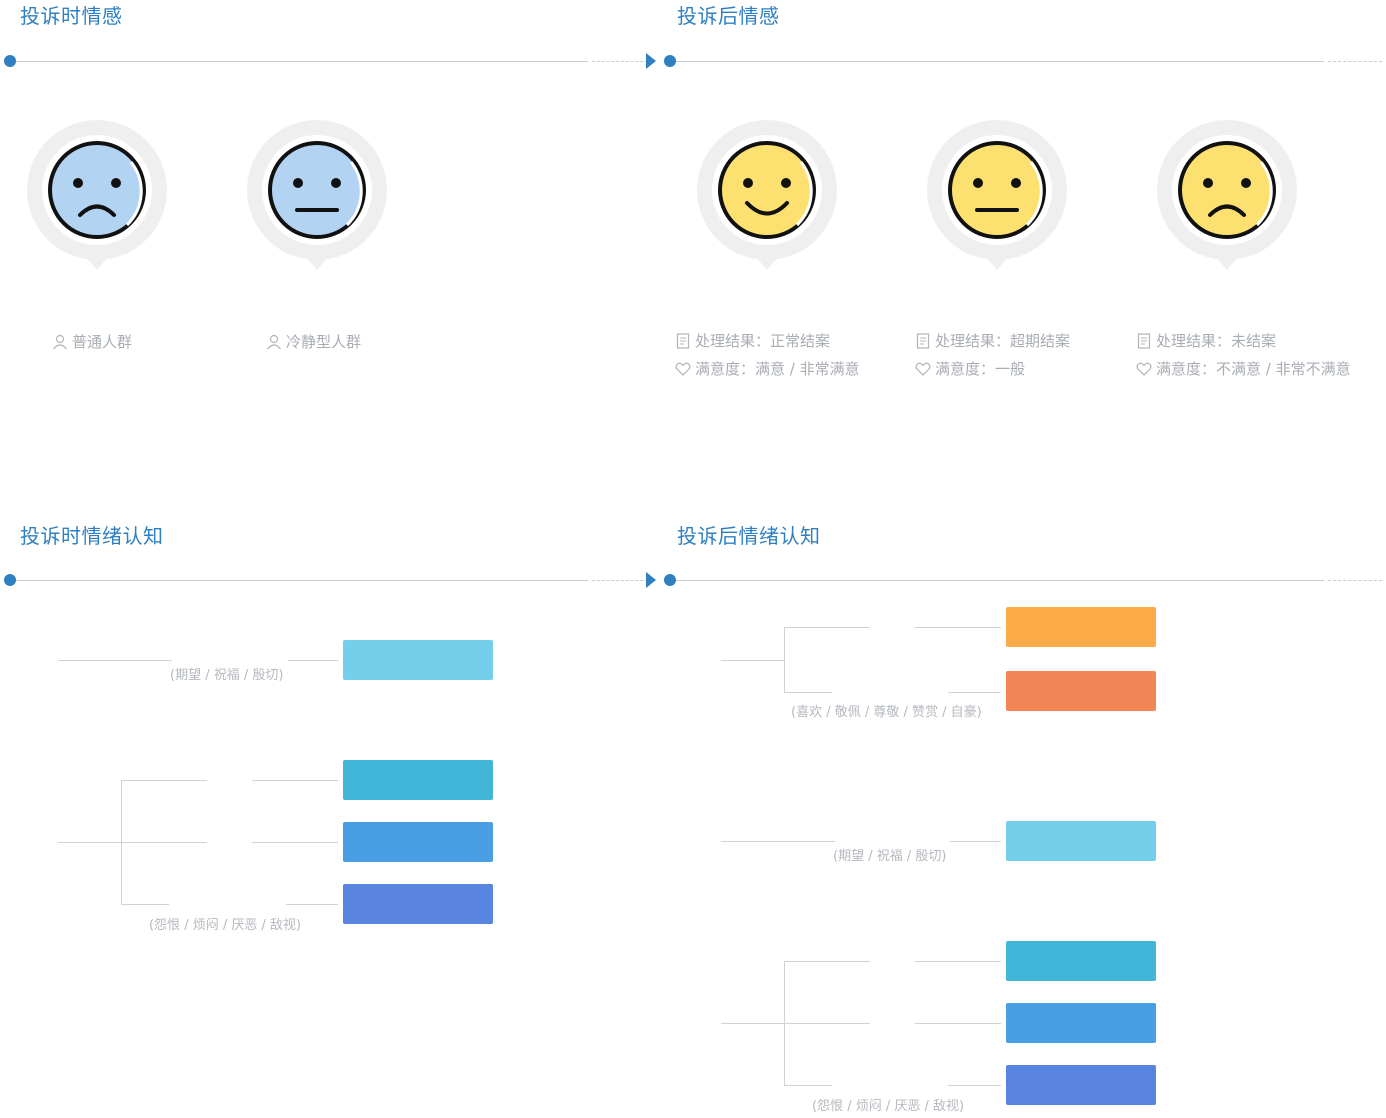 Image resolution: width=1386 pixels, height=1118 pixels. Describe the element at coordinates (980, 369) in the screenshot. I see `outcome-satisfaction-text: 满意度：一般` at that location.